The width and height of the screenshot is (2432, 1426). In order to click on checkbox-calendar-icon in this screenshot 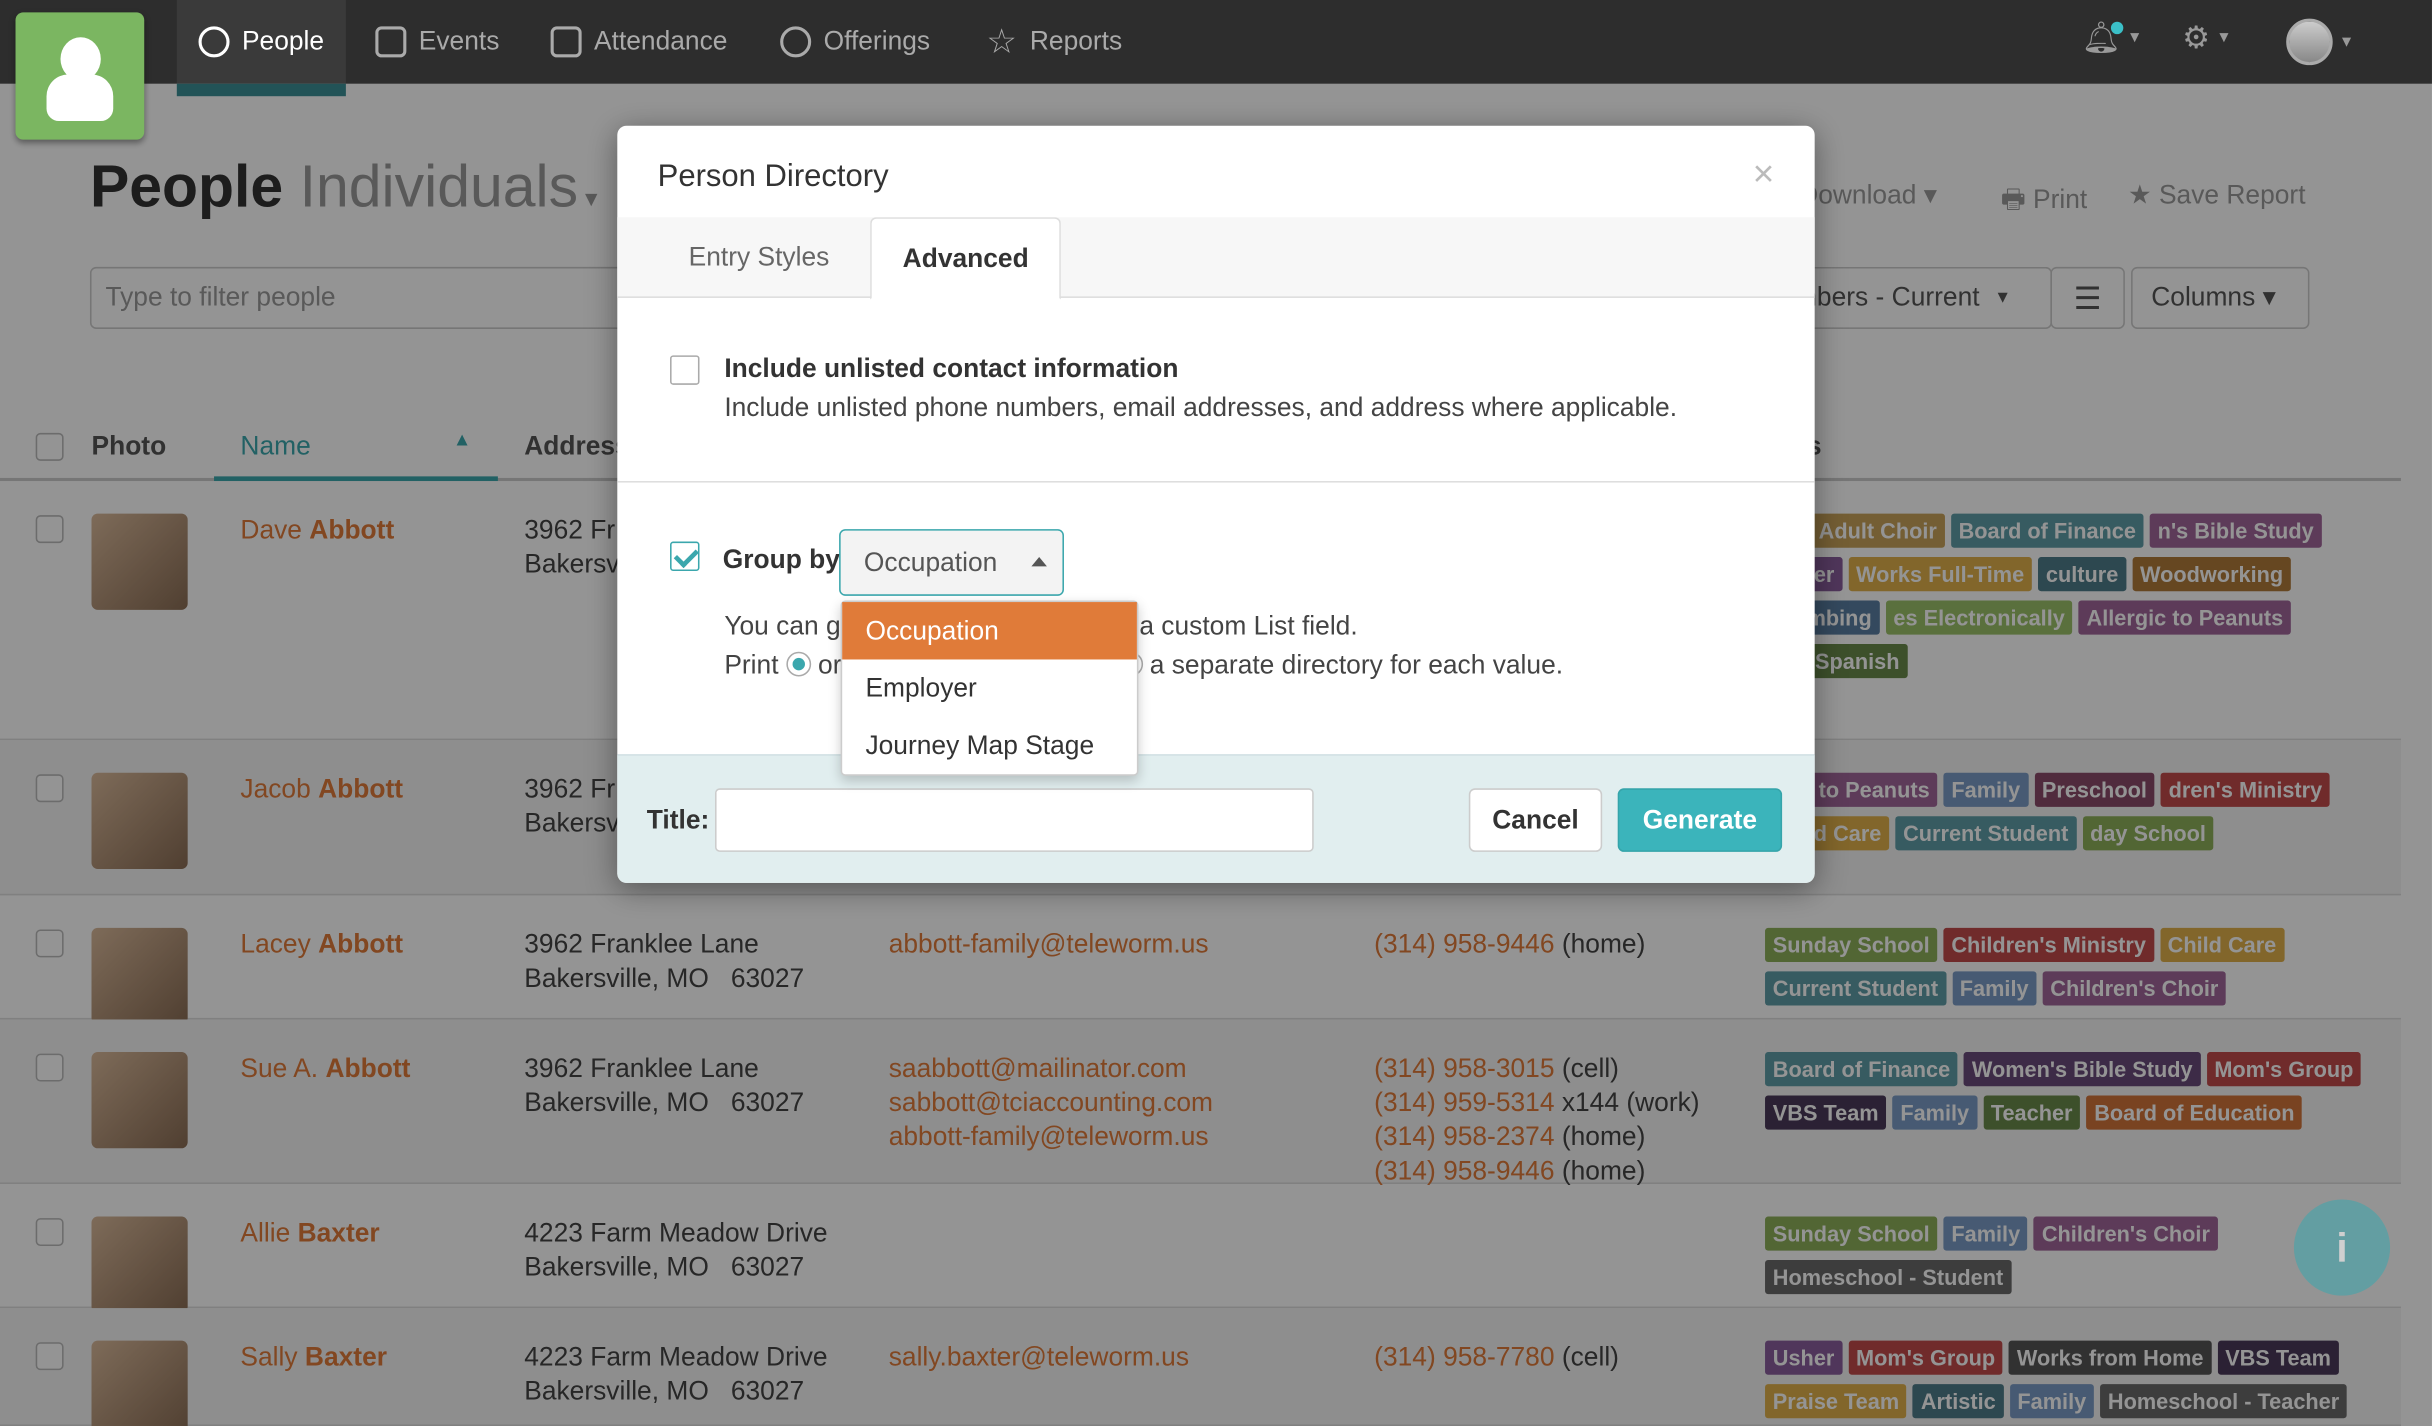, I will do `click(566, 42)`.